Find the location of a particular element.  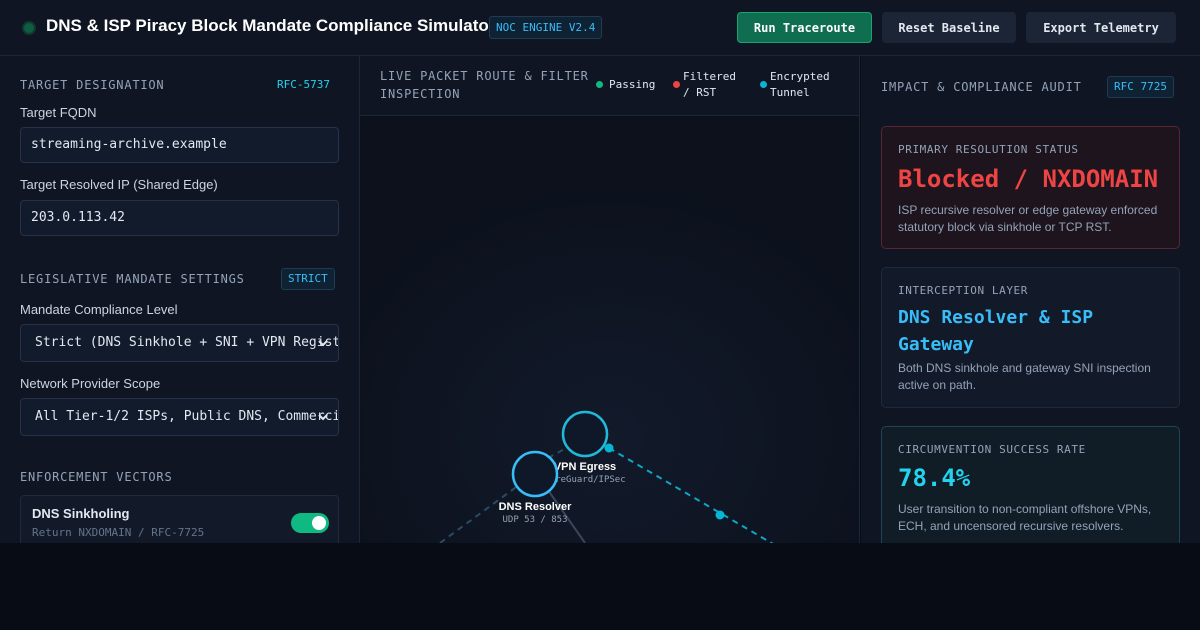

legend-passing-dot is located at coordinates (599, 84).